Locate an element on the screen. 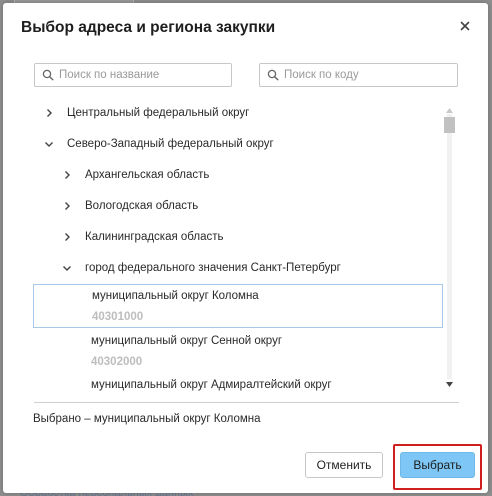 This screenshot has height=496, width=492. tree-scrollbar is located at coordinates (449, 247).